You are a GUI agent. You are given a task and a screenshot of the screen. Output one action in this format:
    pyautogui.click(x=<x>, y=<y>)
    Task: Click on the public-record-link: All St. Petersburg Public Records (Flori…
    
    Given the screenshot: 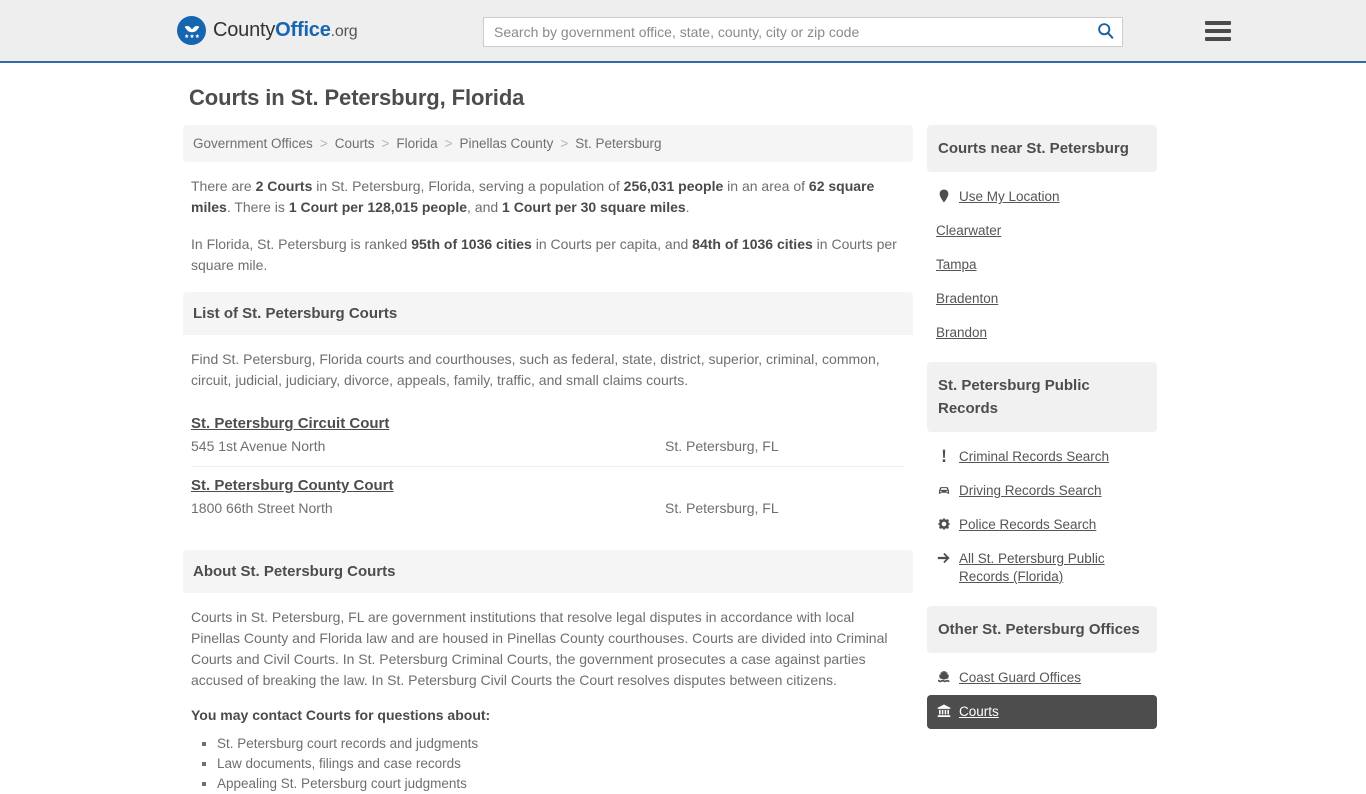 What is the action you would take?
    pyautogui.click(x=1053, y=568)
    